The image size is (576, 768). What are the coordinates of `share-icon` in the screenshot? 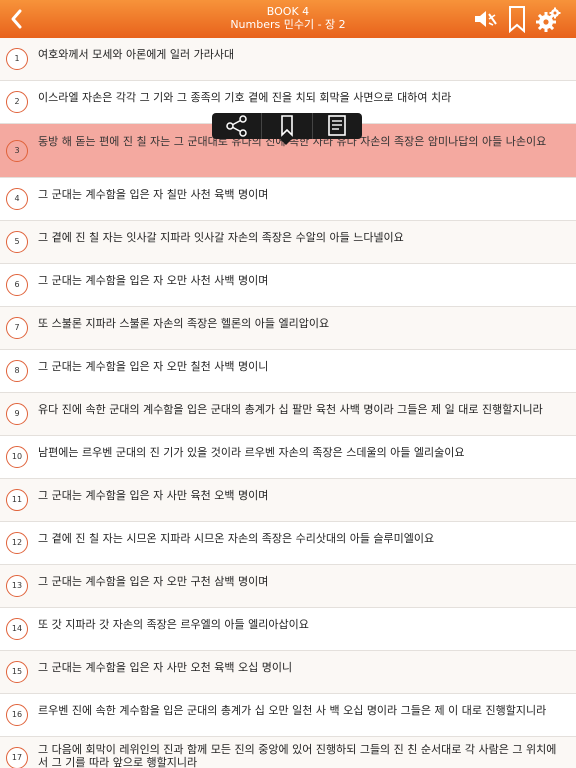 It's located at (236, 126).